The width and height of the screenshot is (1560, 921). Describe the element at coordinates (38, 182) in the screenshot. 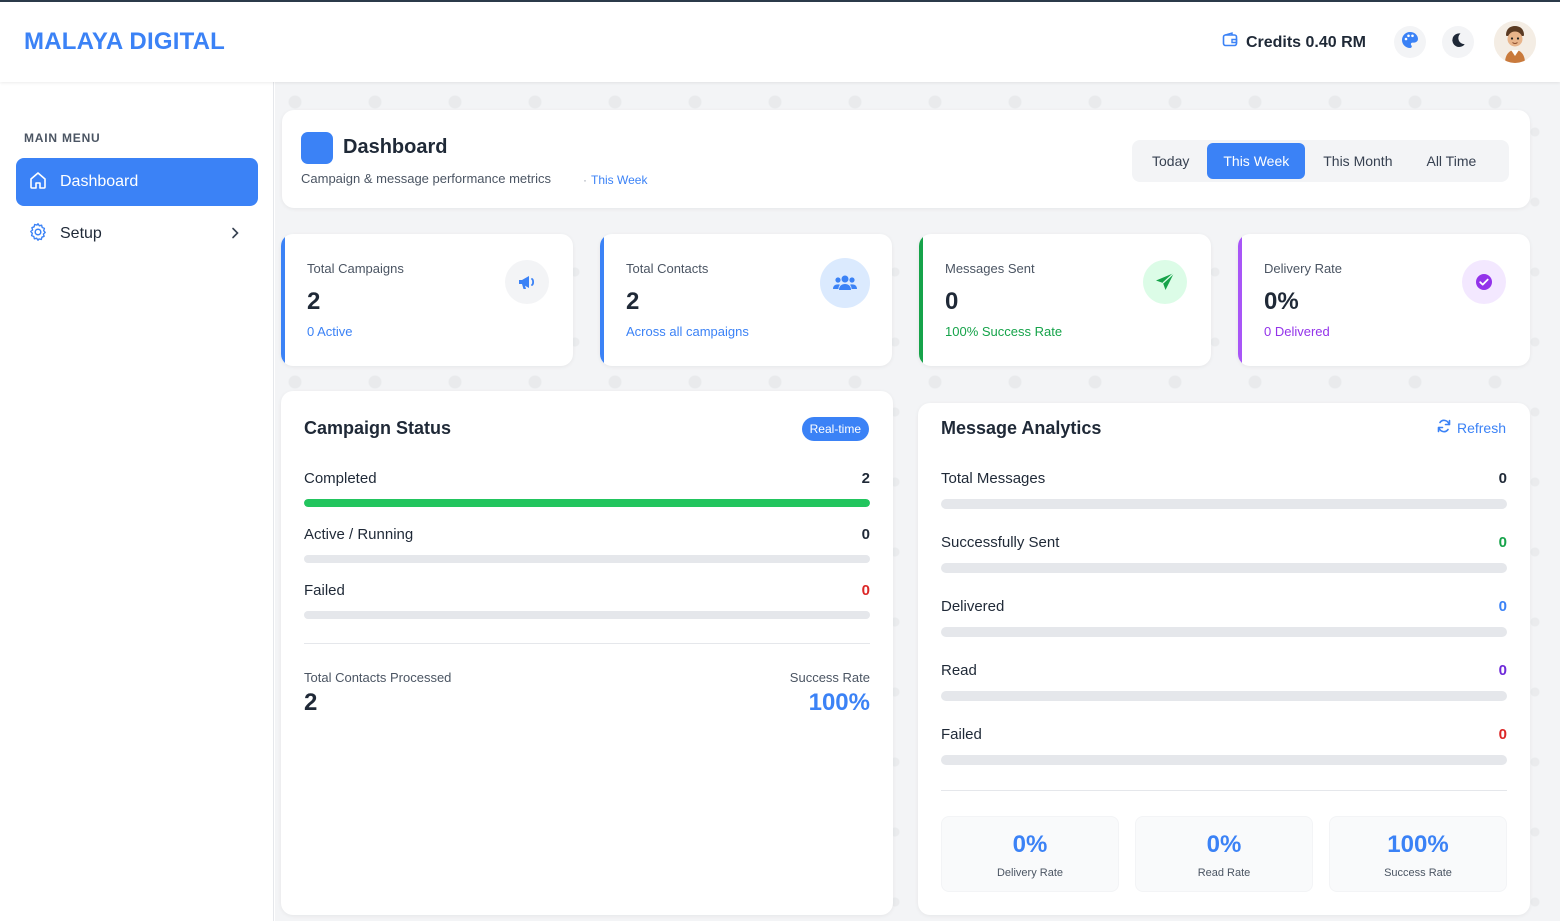

I see `home-icon` at that location.